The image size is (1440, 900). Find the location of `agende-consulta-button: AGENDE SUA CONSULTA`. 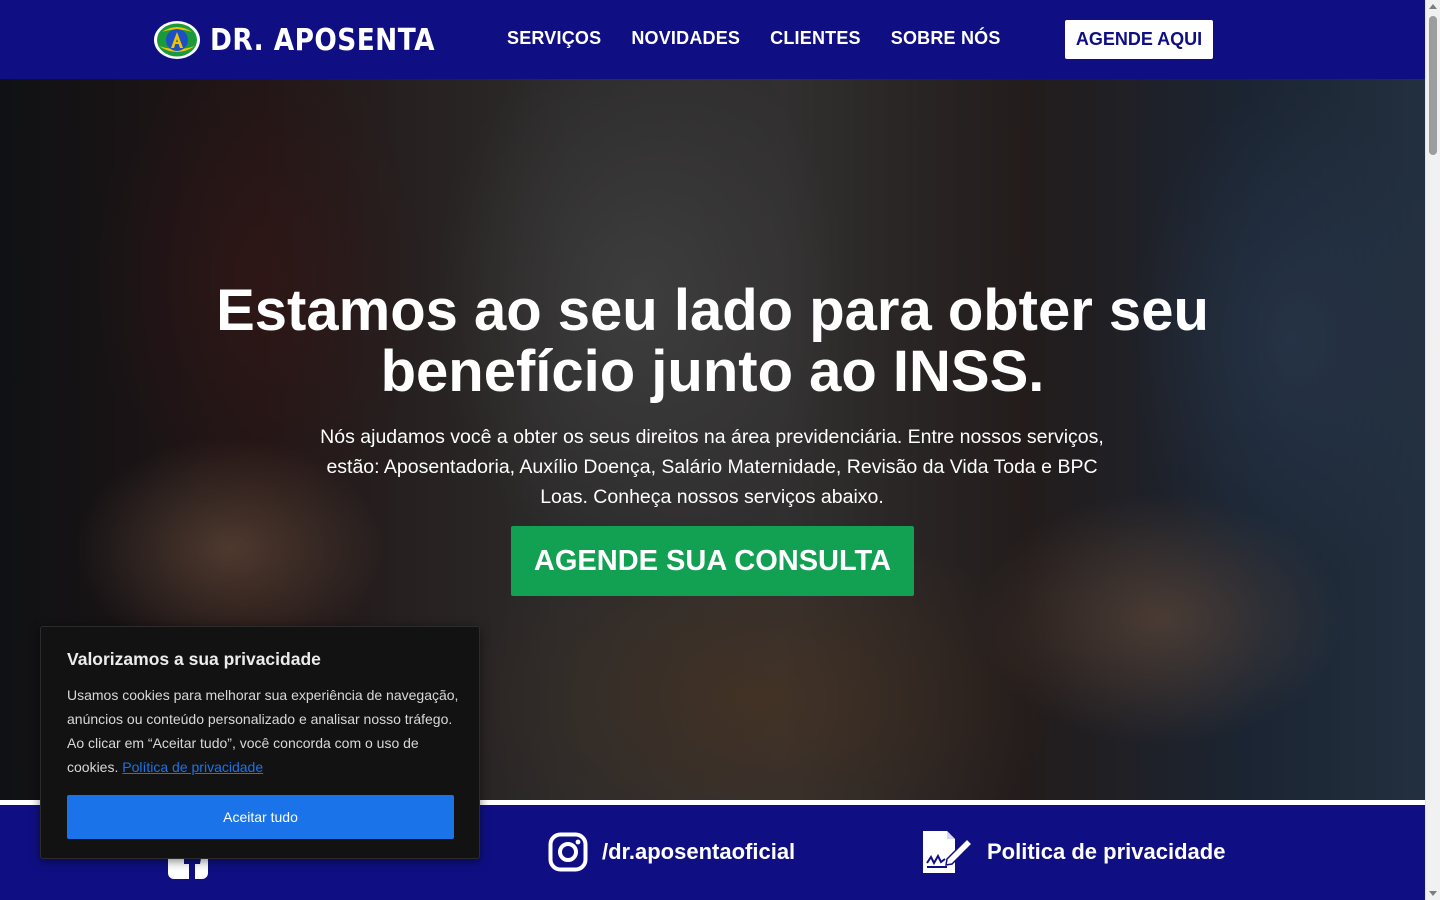

agende-consulta-button: AGENDE SUA CONSULTA is located at coordinates (712, 561).